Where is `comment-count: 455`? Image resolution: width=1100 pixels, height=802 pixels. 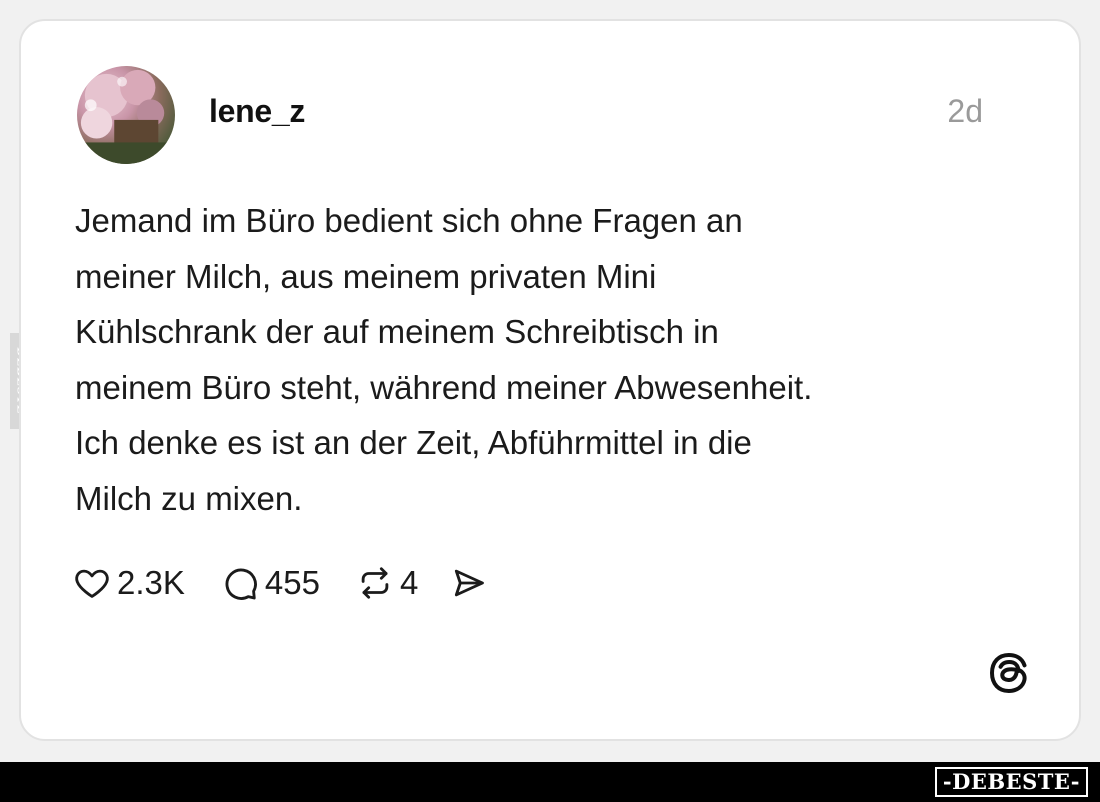
comment-count: 455 is located at coordinates (292, 582).